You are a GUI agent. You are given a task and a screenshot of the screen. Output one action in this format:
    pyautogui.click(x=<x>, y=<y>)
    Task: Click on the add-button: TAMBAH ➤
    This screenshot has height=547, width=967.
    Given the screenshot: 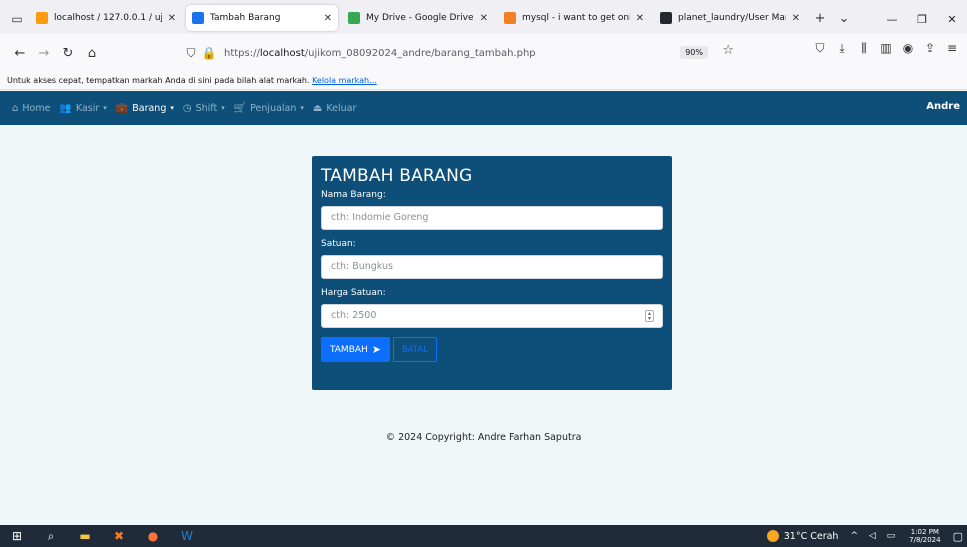 What is the action you would take?
    pyautogui.click(x=355, y=349)
    